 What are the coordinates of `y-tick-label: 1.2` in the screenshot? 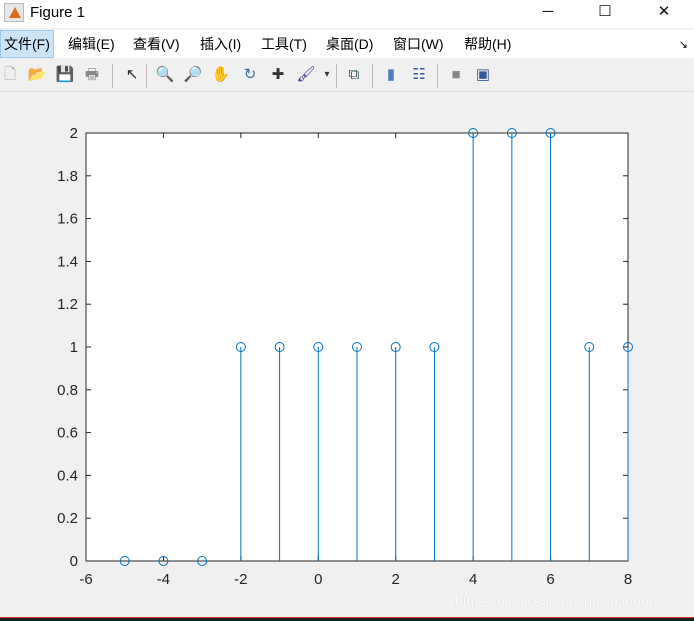 It's located at (67, 304).